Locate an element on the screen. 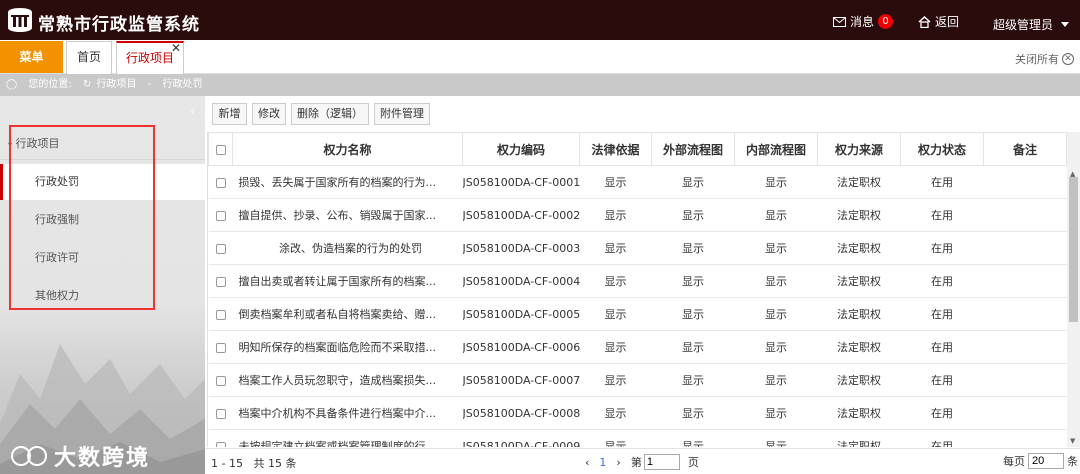 The image size is (1080, 474). attachments-button: 附件管理 is located at coordinates (402, 114).